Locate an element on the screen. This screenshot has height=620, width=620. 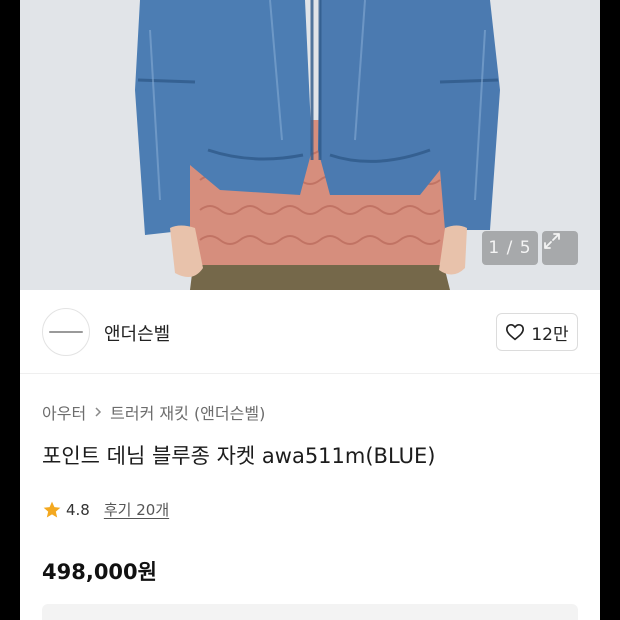
expand-button is located at coordinates (560, 248).